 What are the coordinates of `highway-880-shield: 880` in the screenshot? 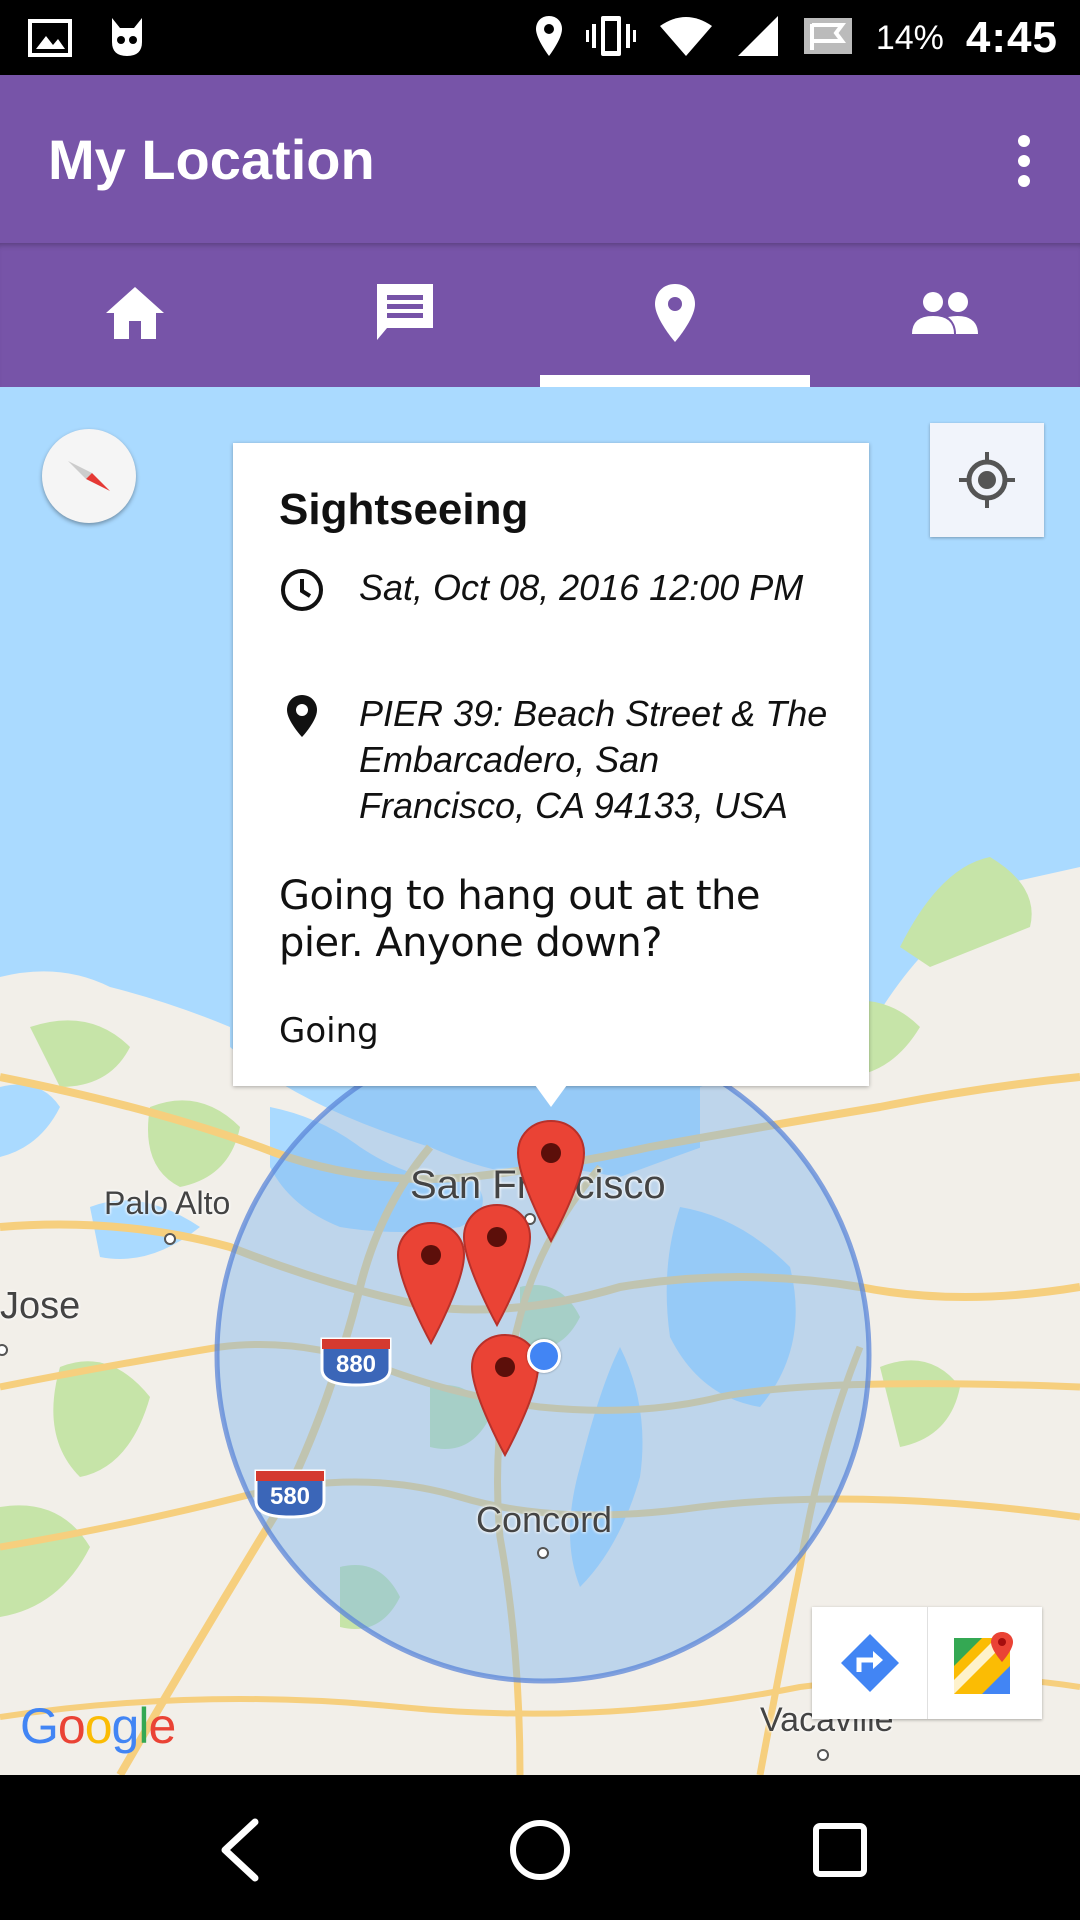 It's located at (356, 1362).